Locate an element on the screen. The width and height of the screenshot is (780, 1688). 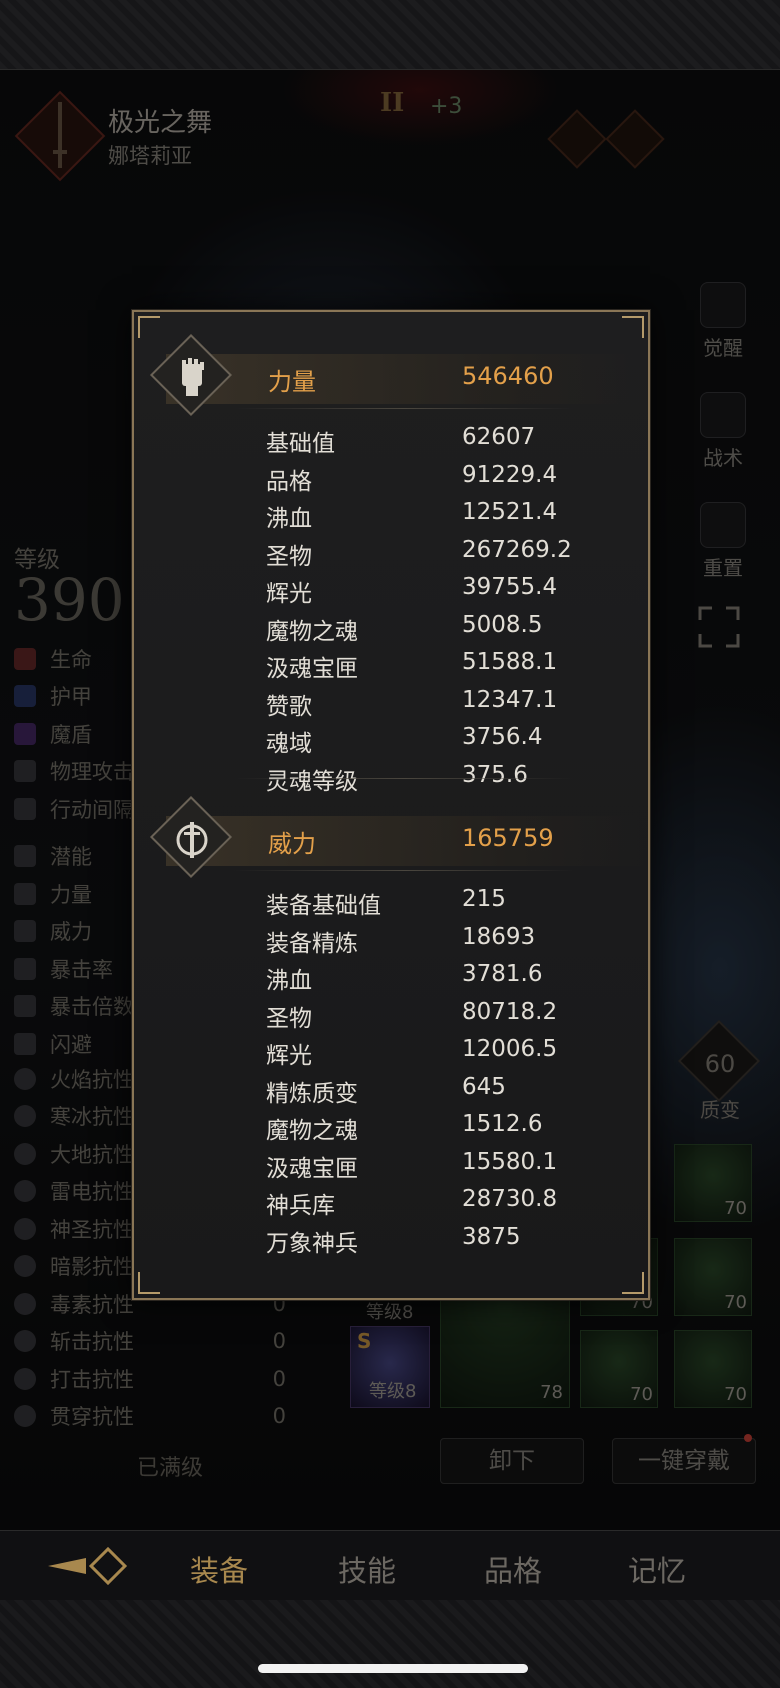
breakdown-row: 基础值 62607 is located at coordinates (393, 439).